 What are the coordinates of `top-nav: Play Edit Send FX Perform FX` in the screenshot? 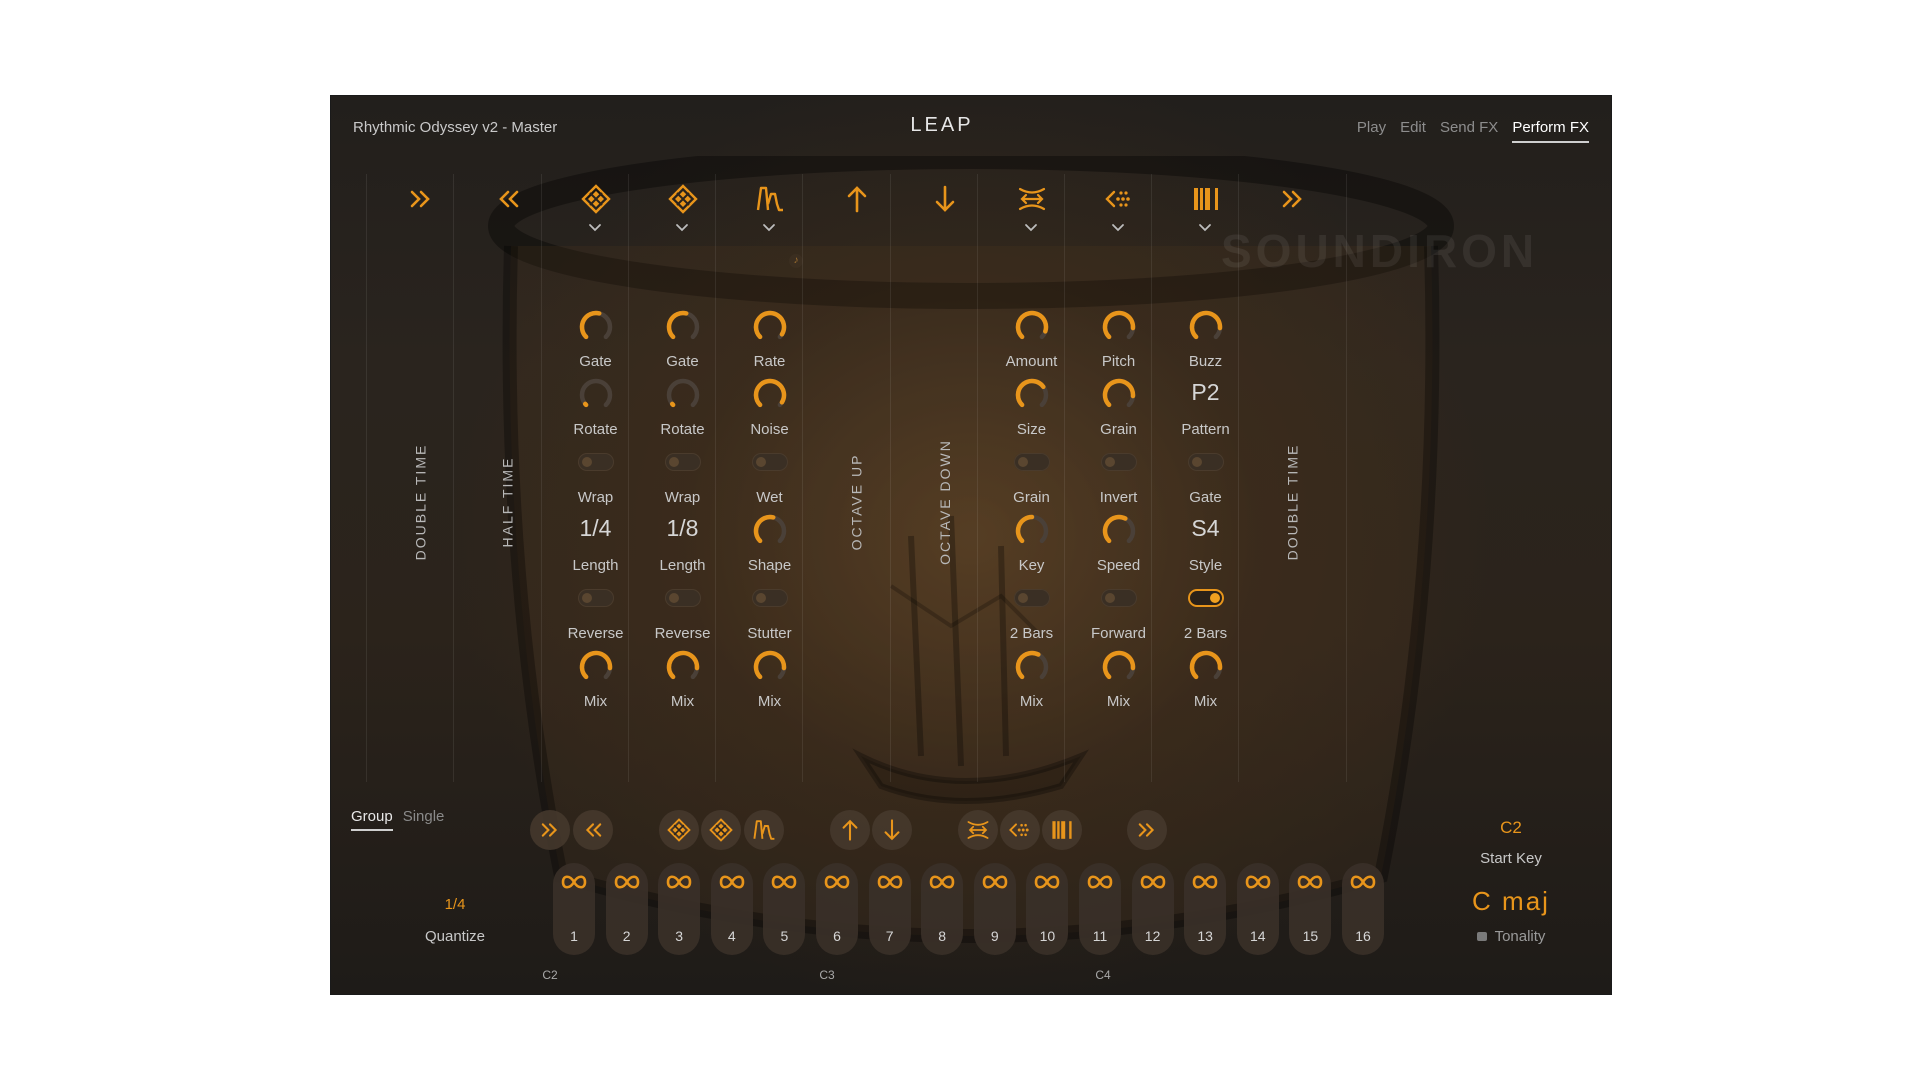 It's located at (1473, 131).